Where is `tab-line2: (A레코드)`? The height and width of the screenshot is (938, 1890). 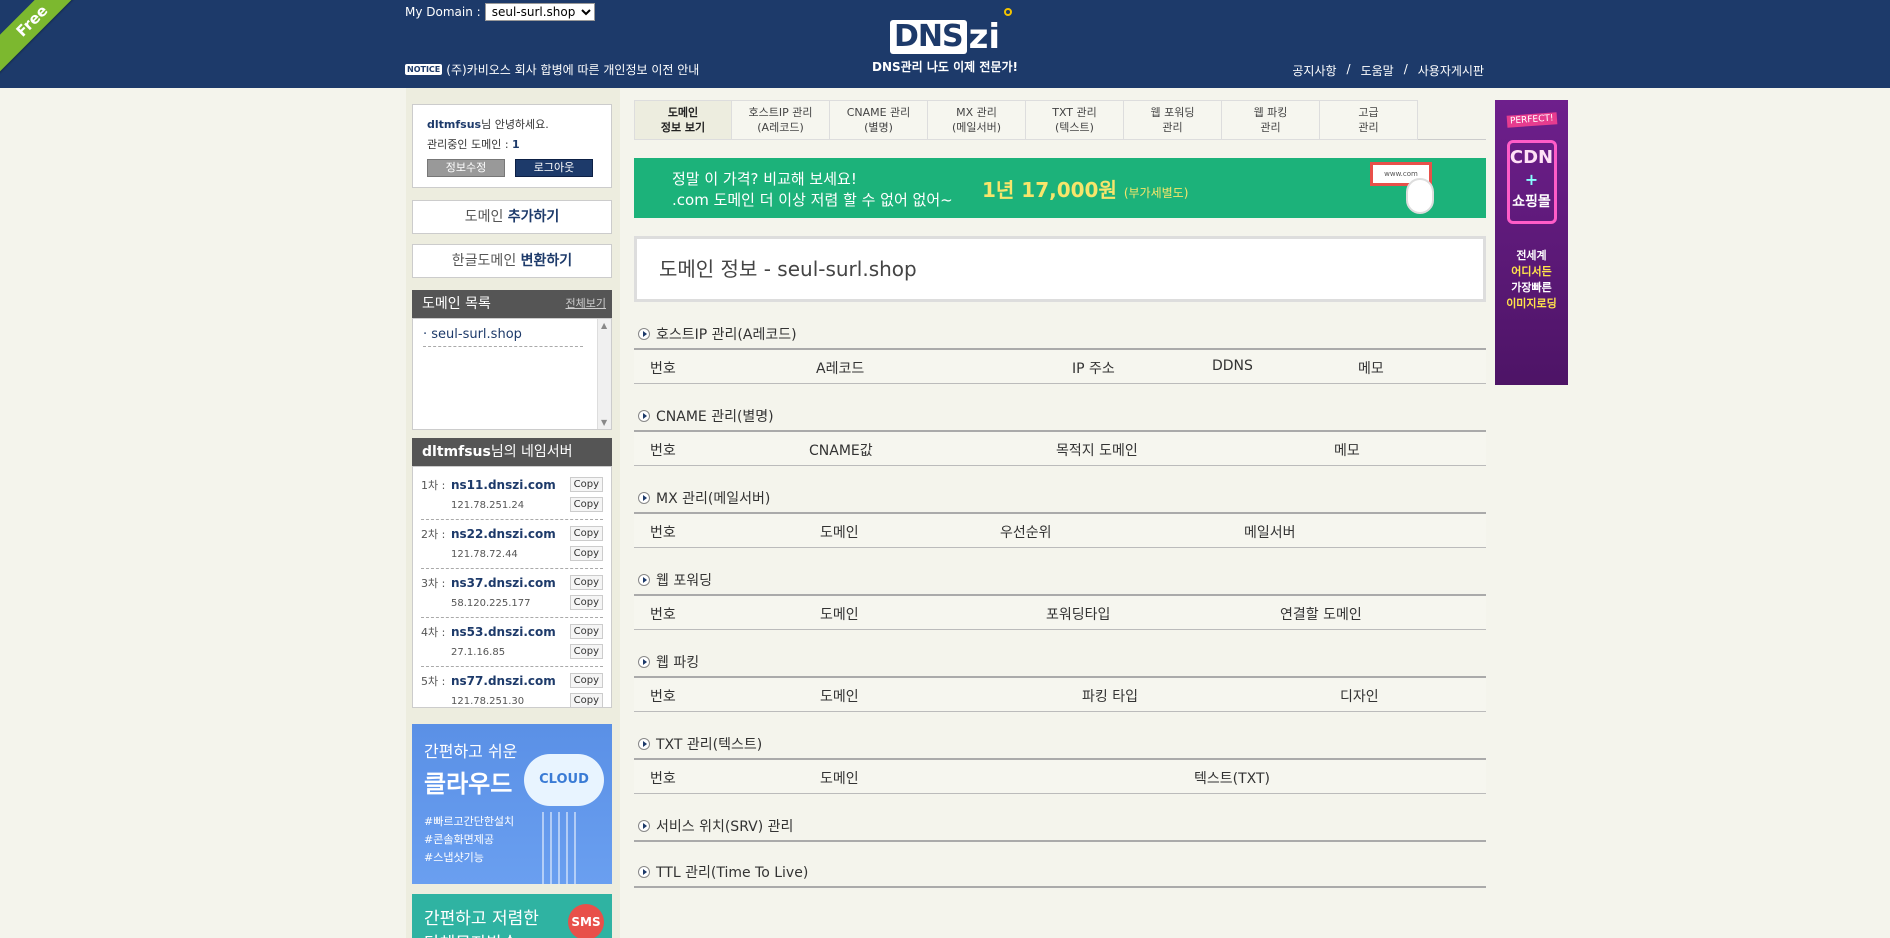
tab-line2: (A레코드) is located at coordinates (780, 127).